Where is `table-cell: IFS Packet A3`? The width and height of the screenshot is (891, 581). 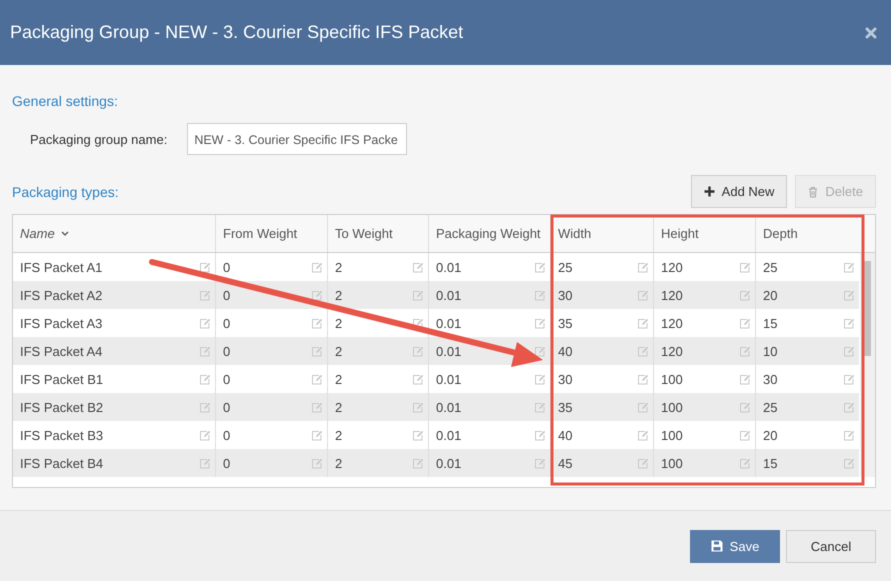
table-cell: IFS Packet A3 is located at coordinates (61, 323).